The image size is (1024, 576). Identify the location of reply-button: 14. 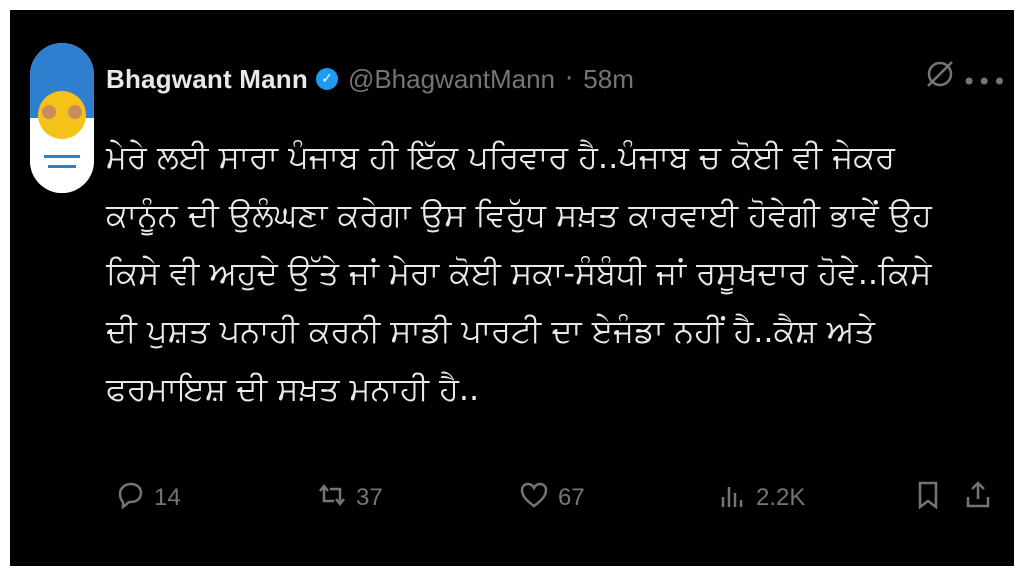
(147, 498).